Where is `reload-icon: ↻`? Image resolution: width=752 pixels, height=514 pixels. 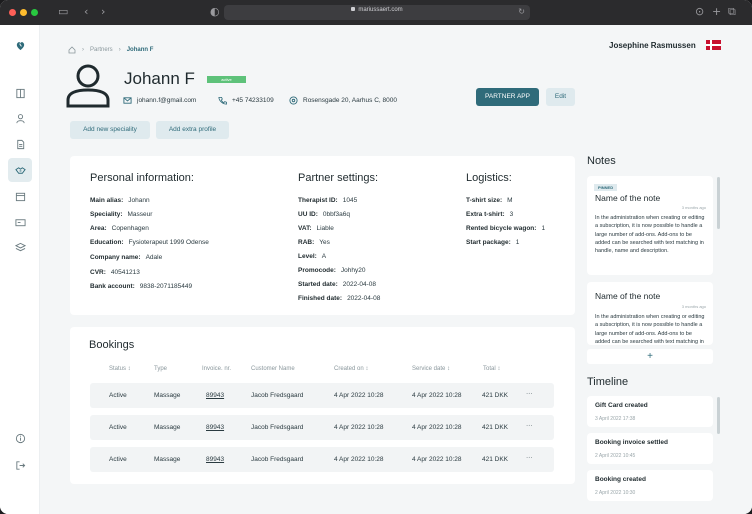 reload-icon: ↻ is located at coordinates (521, 11).